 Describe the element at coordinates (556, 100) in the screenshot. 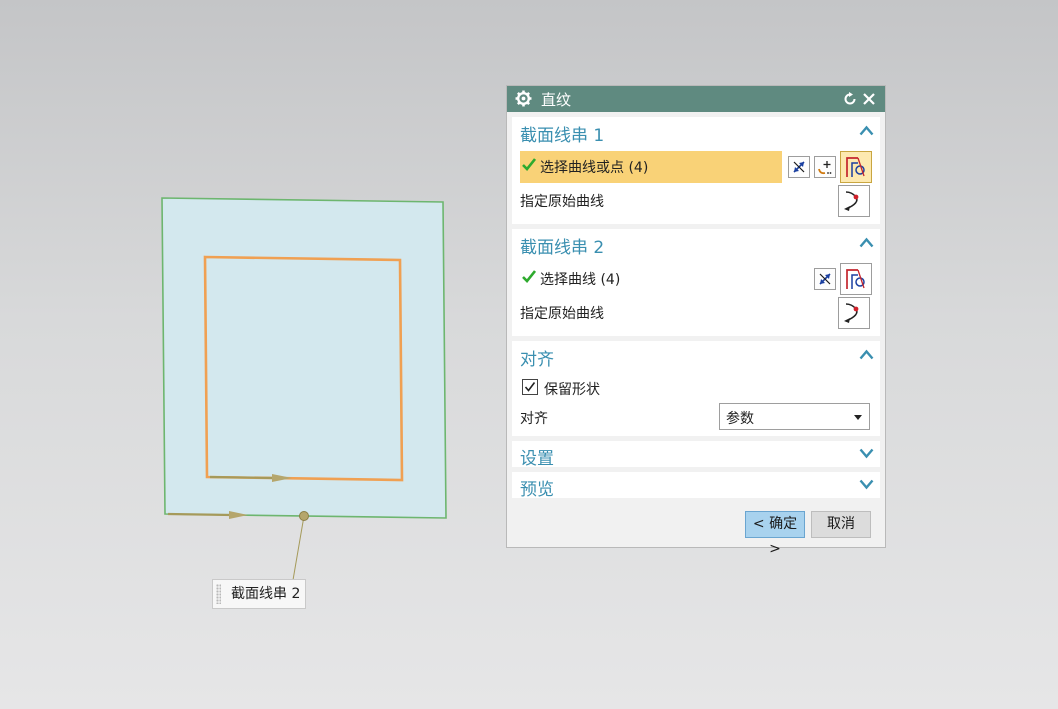

I see `dialog-title: 直纹` at that location.